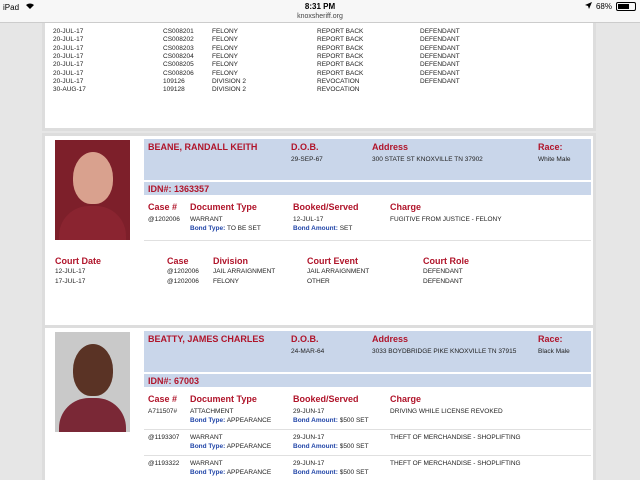 Image resolution: width=640 pixels, height=480 pixels. What do you see at coordinates (178, 261) in the screenshot?
I see `court-case-header: Case` at bounding box center [178, 261].